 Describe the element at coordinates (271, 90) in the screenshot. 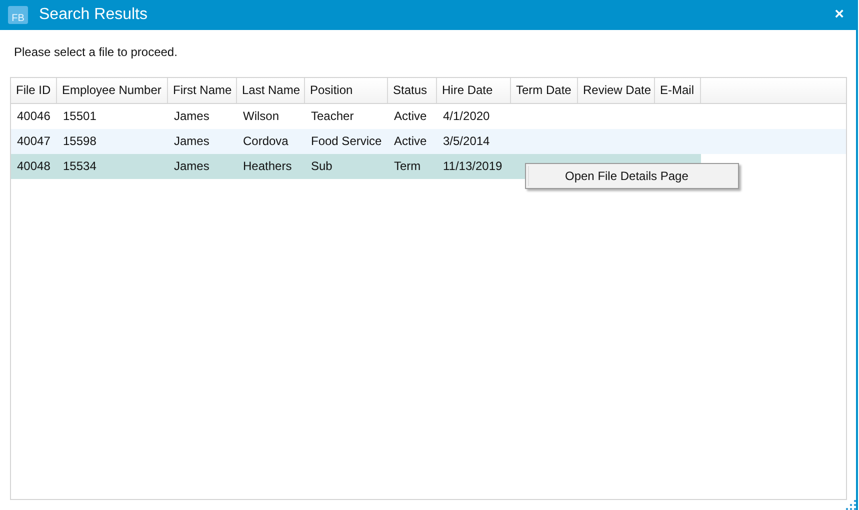

I see `column-header: Last Name` at that location.